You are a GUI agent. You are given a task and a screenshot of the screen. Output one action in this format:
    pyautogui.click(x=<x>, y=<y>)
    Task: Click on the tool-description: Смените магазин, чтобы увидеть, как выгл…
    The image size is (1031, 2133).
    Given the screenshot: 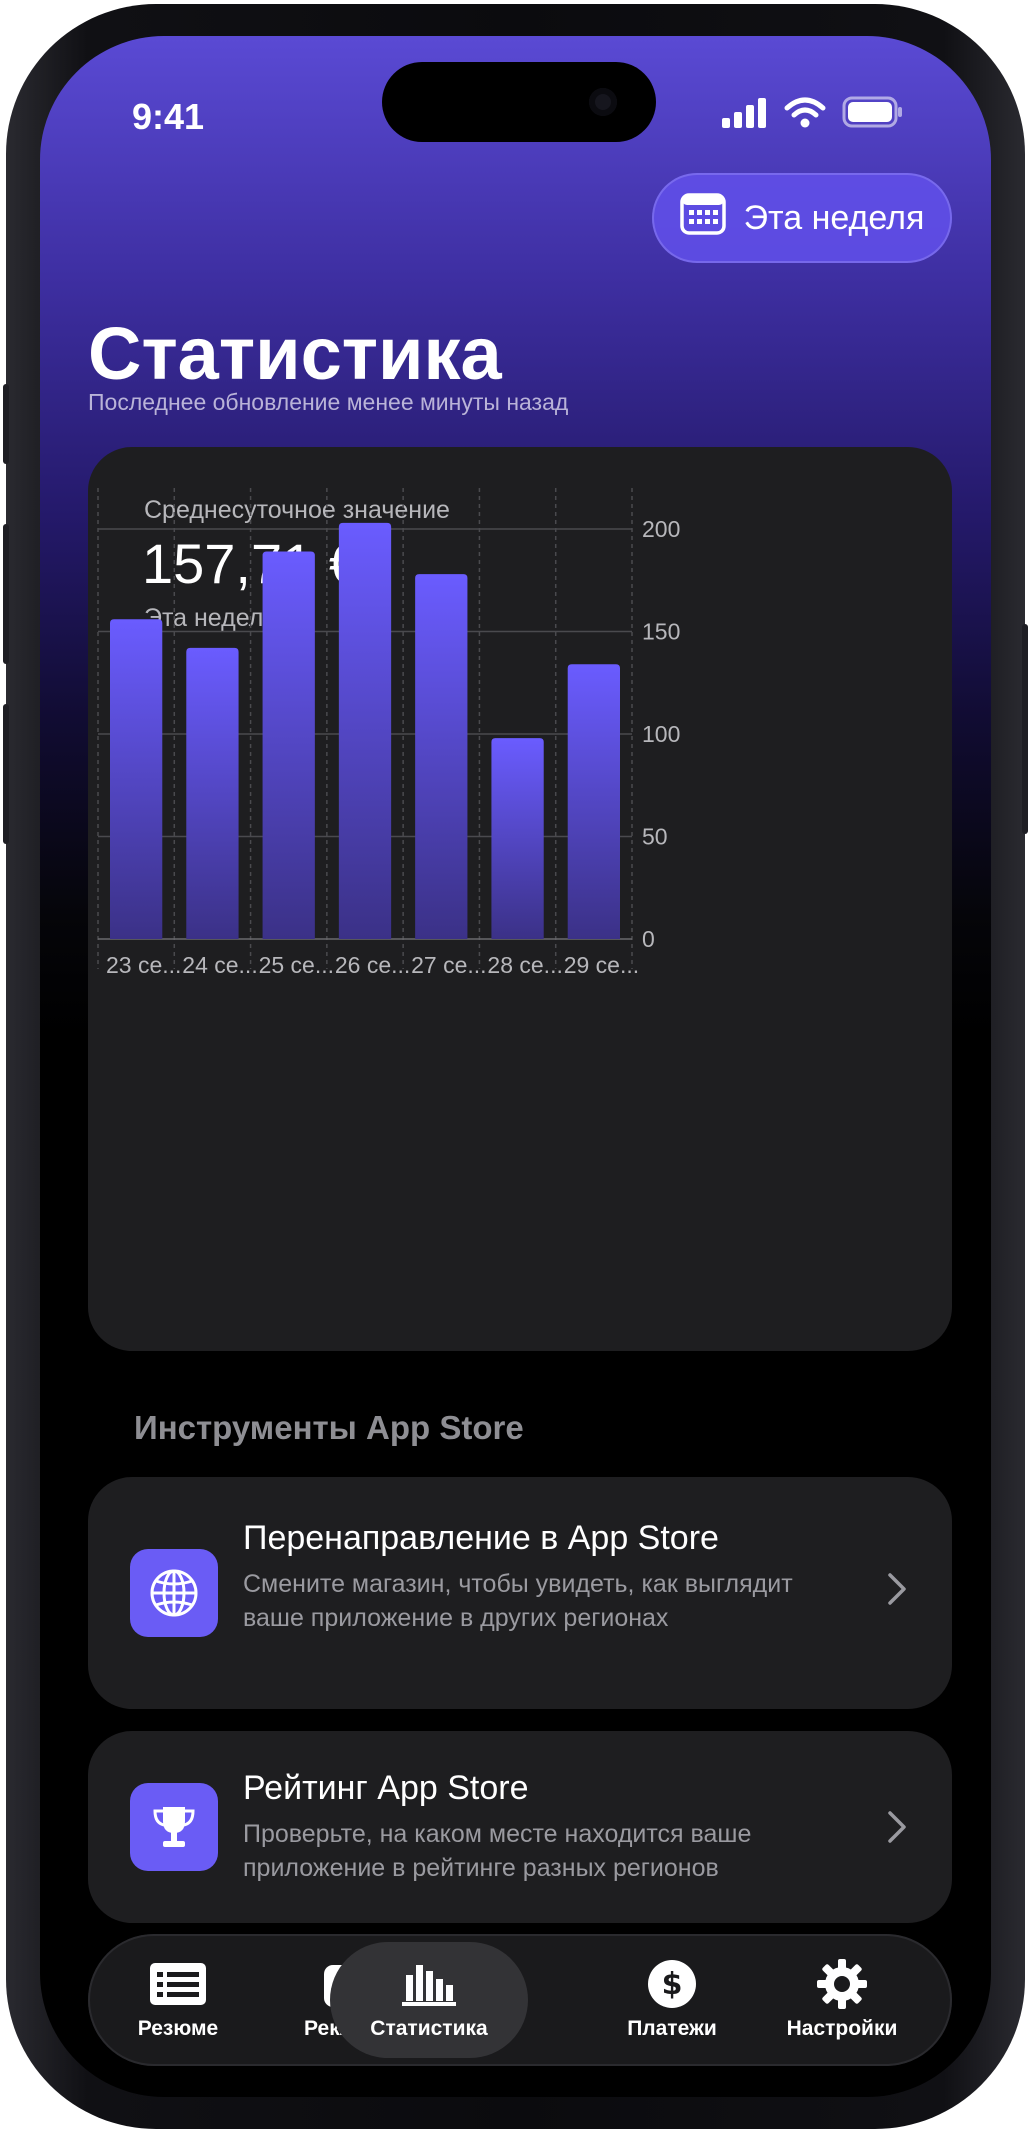 What is the action you would take?
    pyautogui.click(x=518, y=1601)
    